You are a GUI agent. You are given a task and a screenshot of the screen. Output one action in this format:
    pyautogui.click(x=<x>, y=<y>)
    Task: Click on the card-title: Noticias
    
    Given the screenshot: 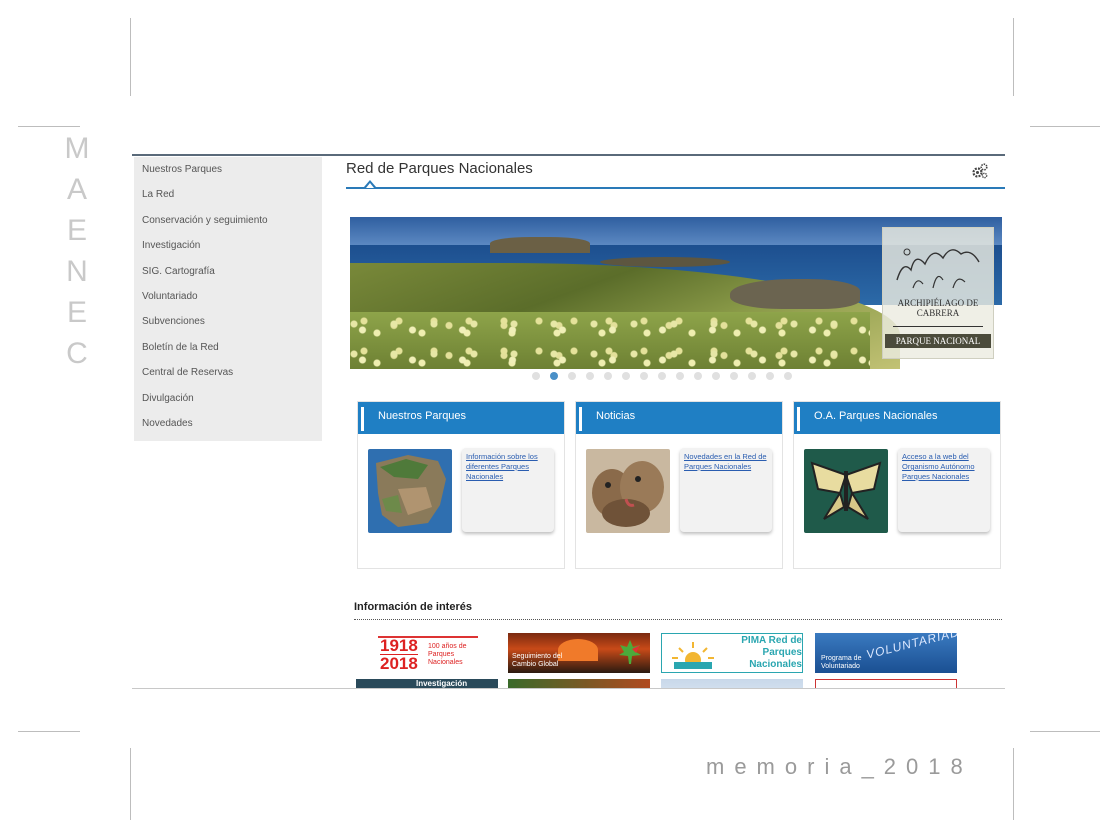 What is the action you would take?
    pyautogui.click(x=616, y=416)
    